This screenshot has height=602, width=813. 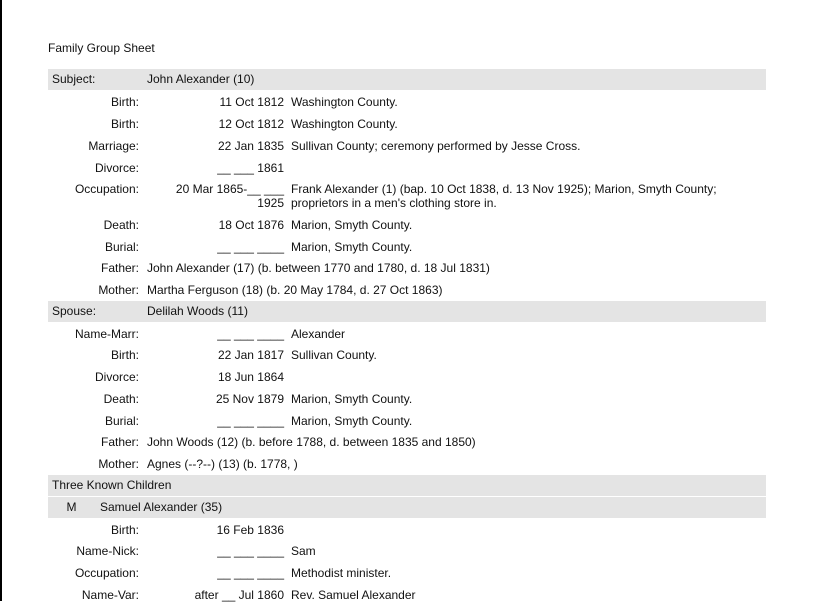 I want to click on child-header: M Samuel Alexander (35), so click(x=407, y=507).